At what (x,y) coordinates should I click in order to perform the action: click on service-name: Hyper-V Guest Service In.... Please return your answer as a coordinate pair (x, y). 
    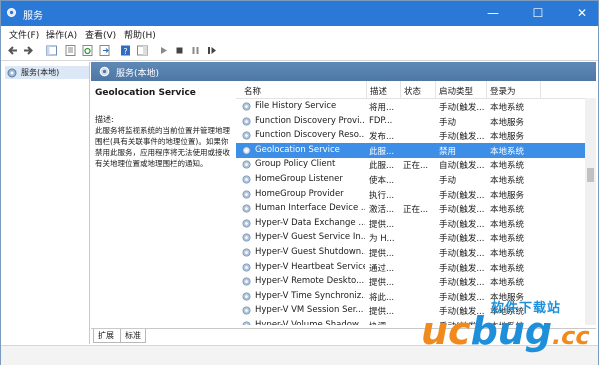
    Looking at the image, I should click on (310, 237).